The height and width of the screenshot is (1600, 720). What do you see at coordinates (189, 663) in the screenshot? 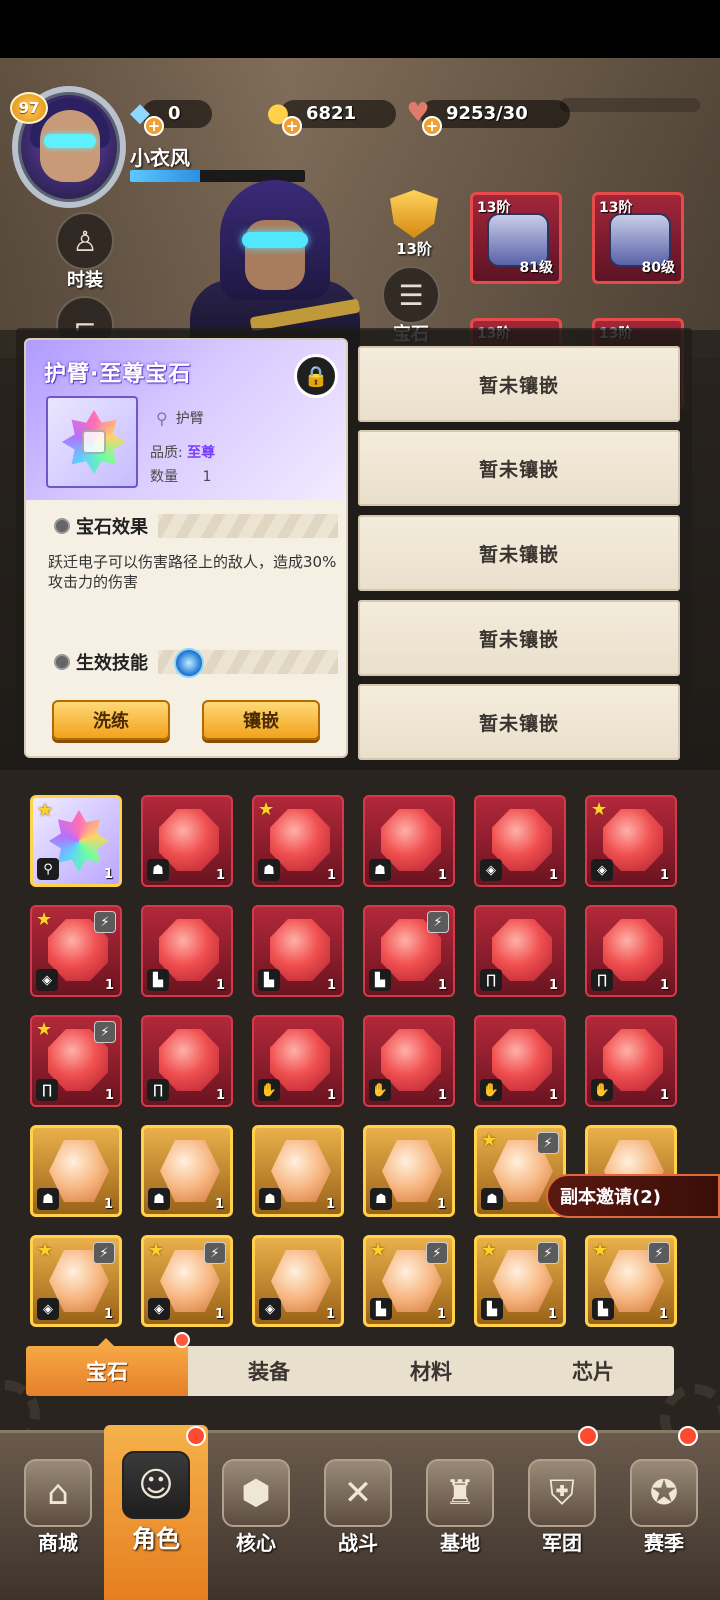
I see `lightning-skill-icon` at bounding box center [189, 663].